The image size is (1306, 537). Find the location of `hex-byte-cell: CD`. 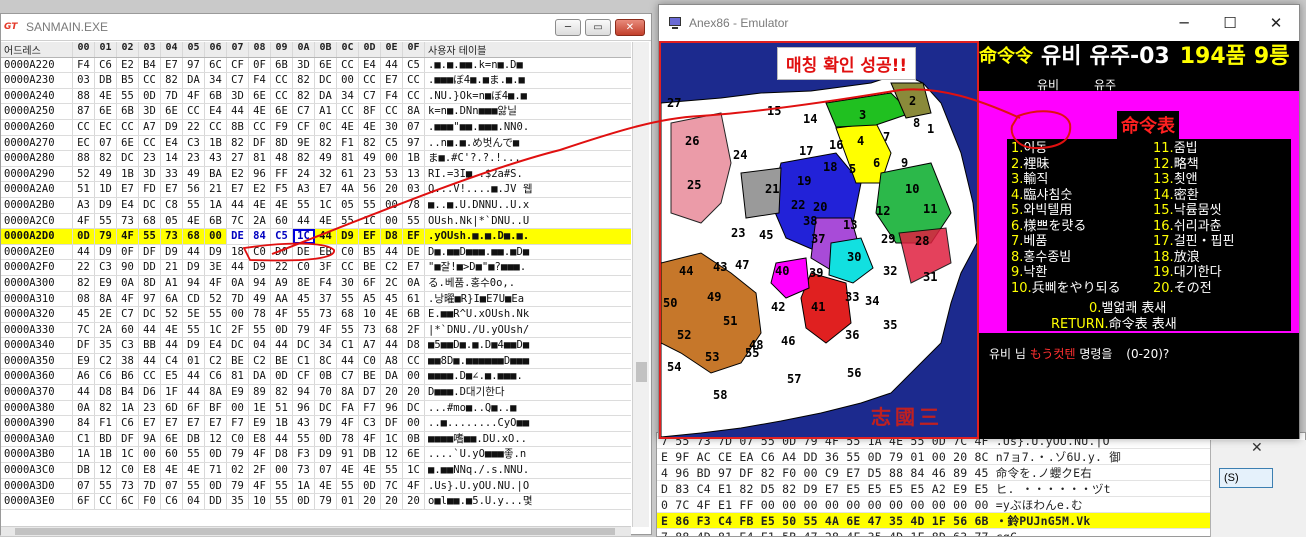

hex-byte-cell: CD is located at coordinates (194, 299).